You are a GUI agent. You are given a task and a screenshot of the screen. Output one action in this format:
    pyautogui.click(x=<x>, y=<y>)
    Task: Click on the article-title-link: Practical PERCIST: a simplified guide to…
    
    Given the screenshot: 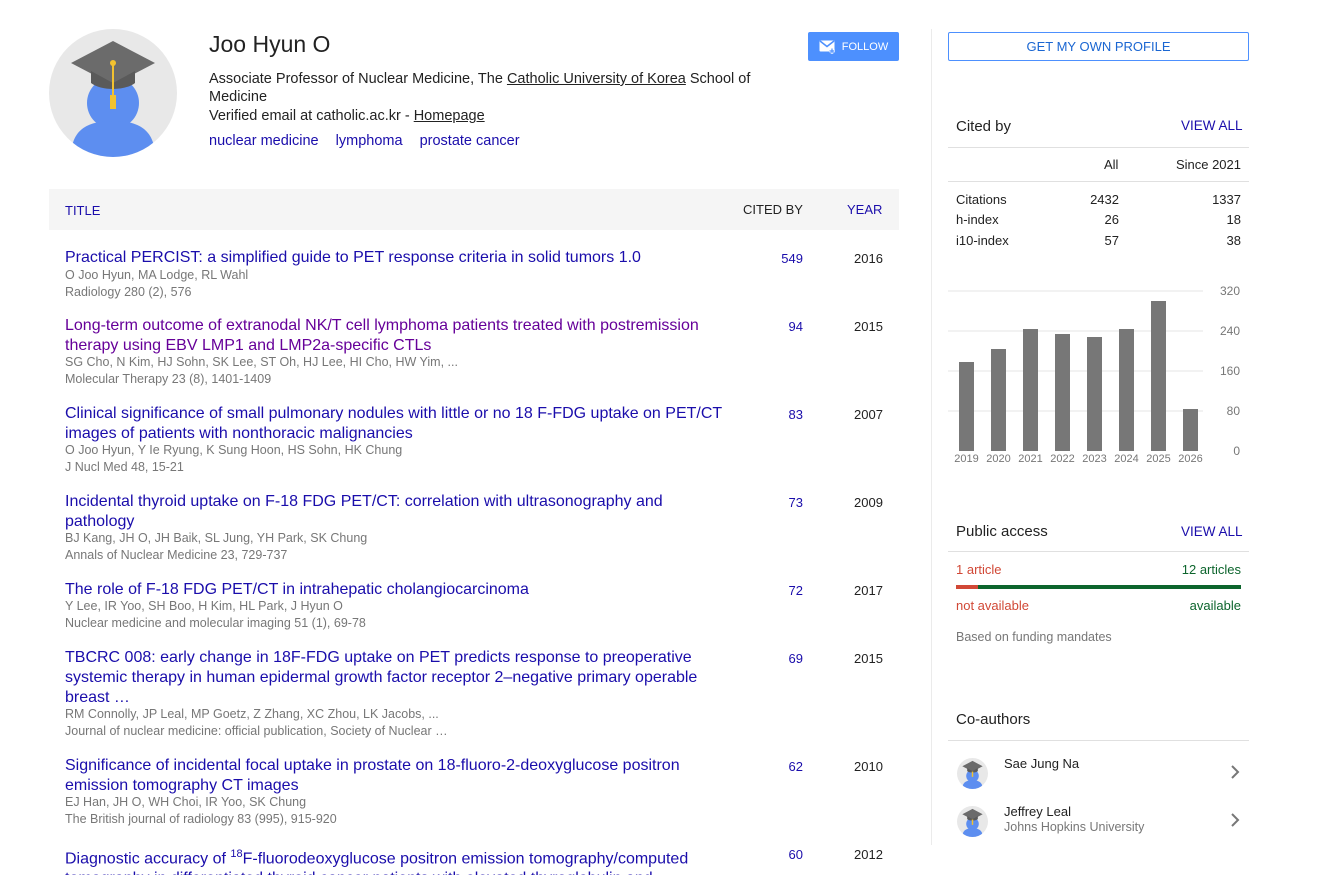 What is the action you would take?
    pyautogui.click(x=395, y=258)
    